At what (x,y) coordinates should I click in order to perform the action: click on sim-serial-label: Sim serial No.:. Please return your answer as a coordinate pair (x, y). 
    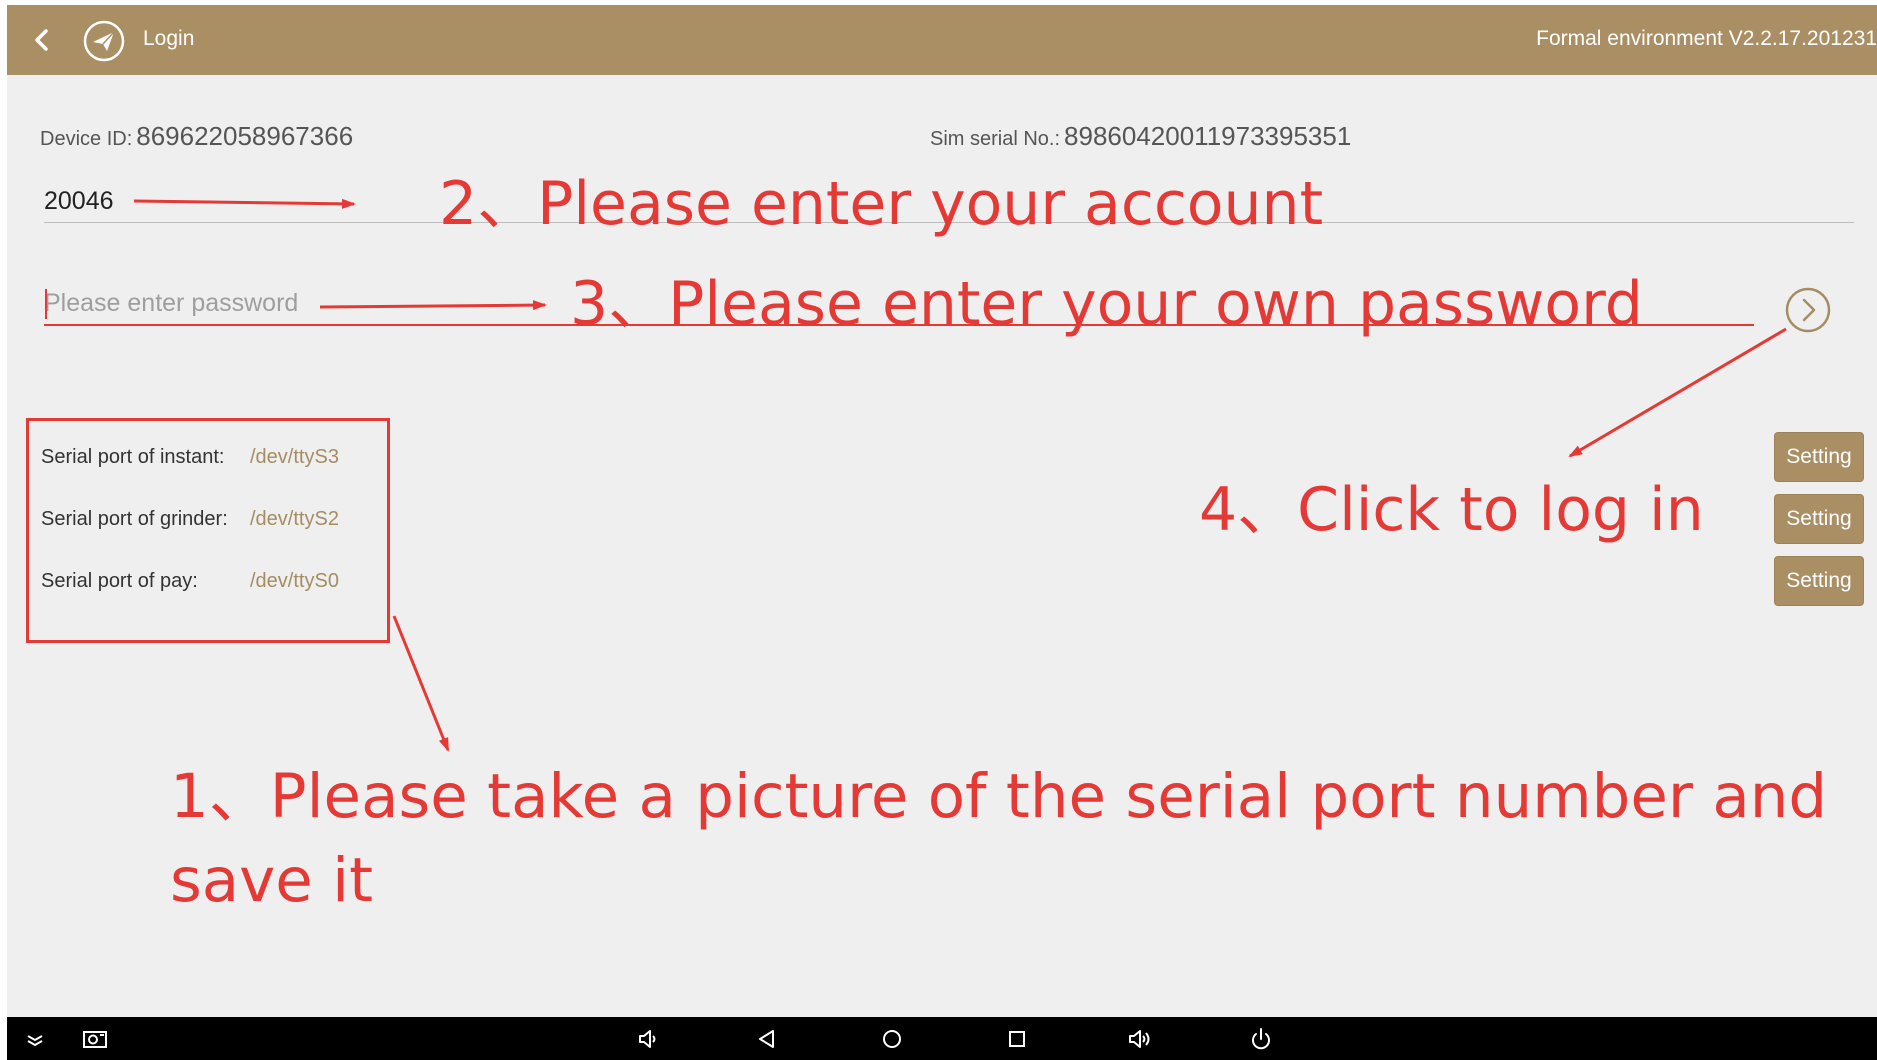
    Looking at the image, I should click on (995, 139).